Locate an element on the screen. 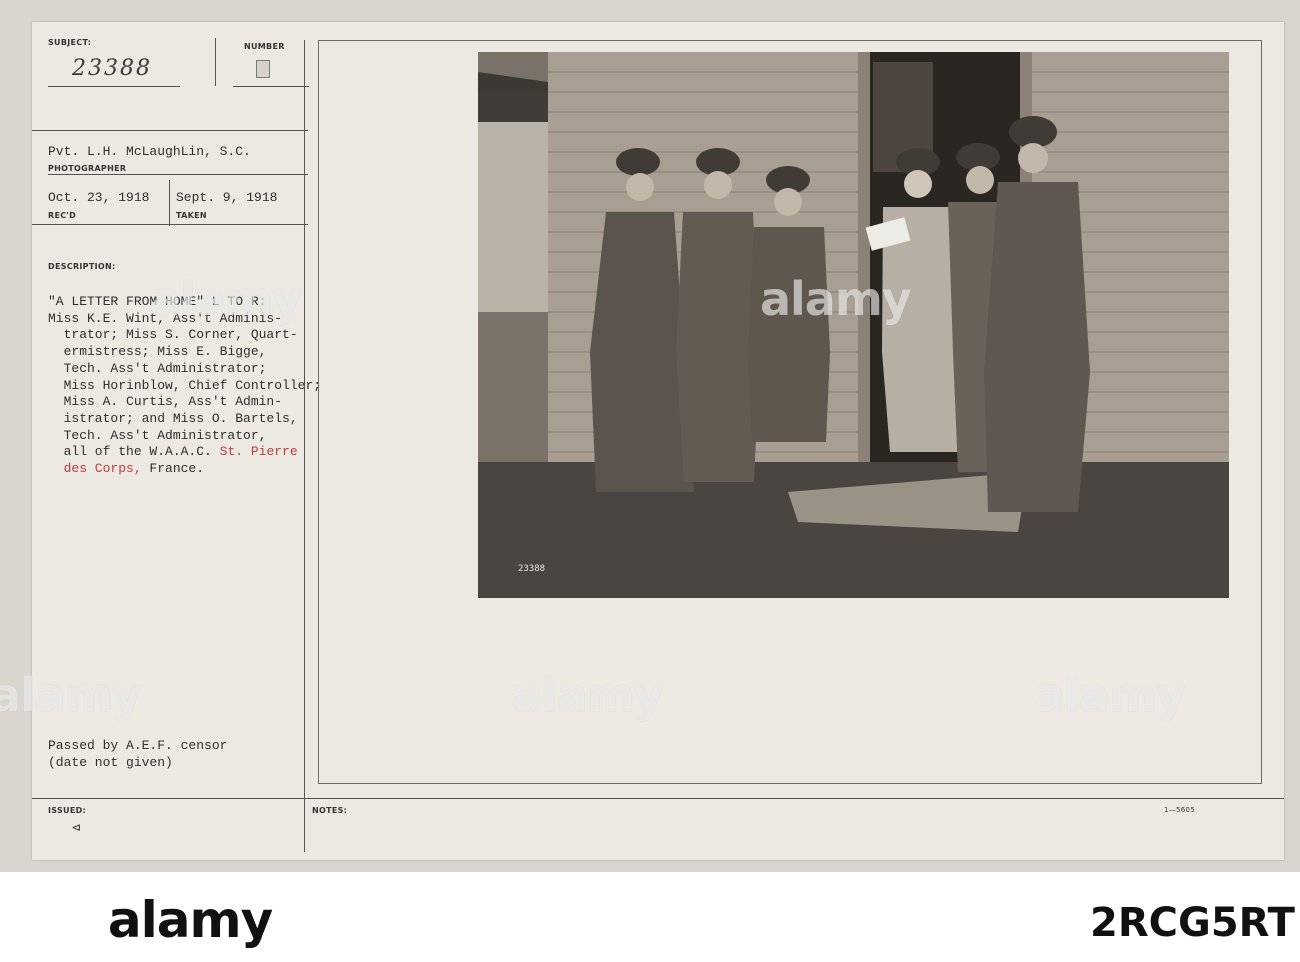 The image size is (1300, 962). stock-image-id: 2RCG5RT is located at coordinates (1192, 923).